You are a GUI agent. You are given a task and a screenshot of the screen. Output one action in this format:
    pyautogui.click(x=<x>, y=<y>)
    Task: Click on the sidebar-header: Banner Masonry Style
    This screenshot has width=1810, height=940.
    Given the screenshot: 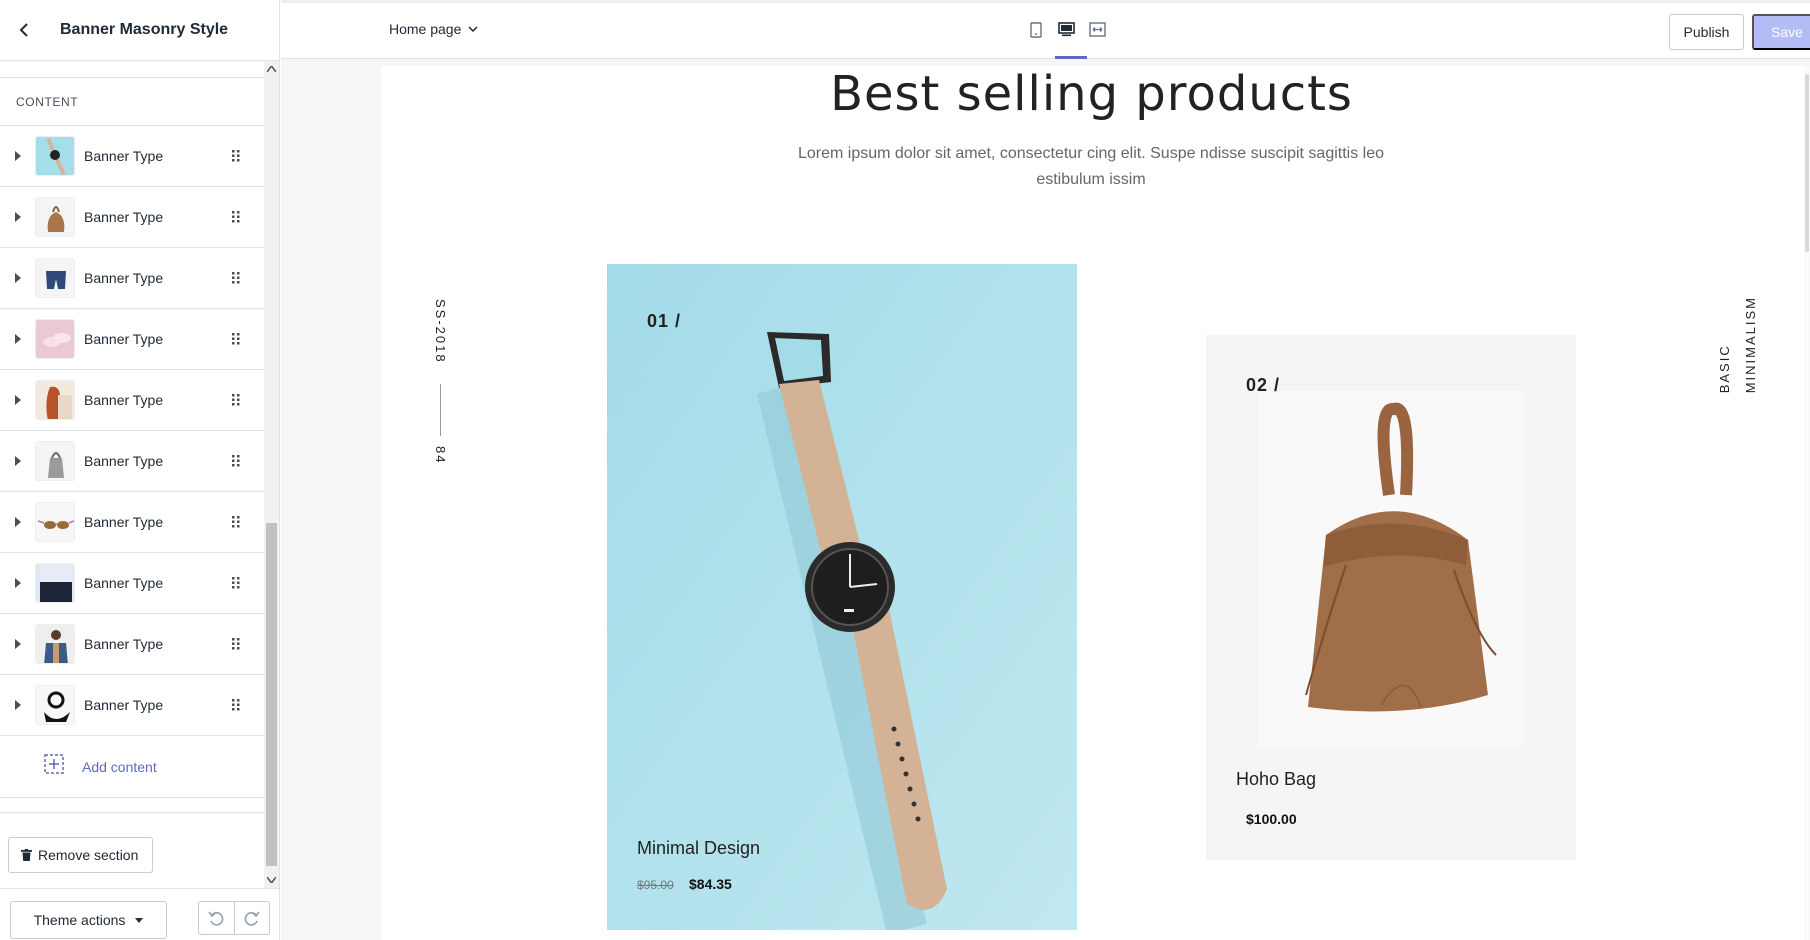 What is the action you would take?
    pyautogui.click(x=139, y=30)
    